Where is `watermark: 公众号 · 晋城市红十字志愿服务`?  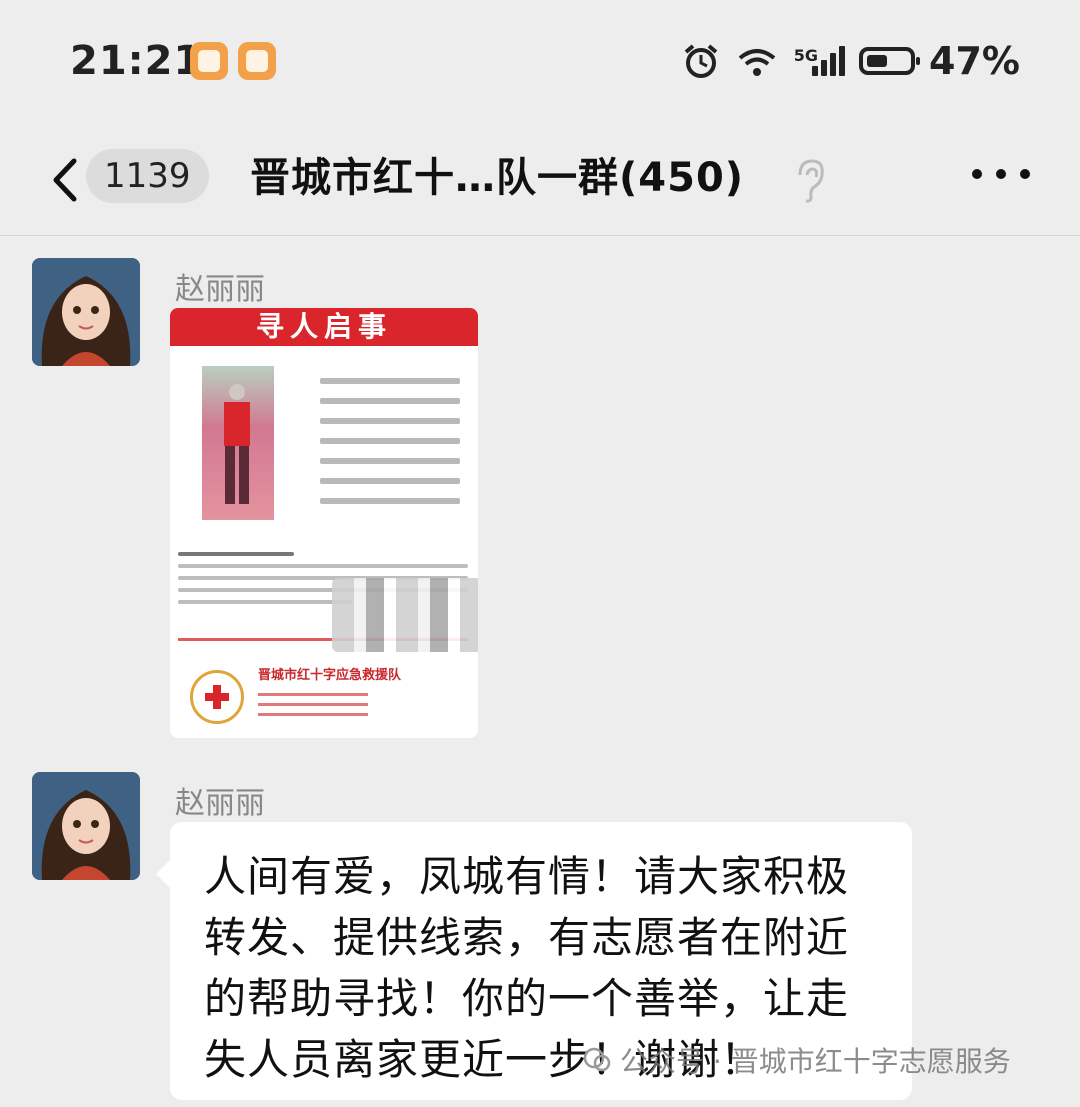 watermark: 公众号 · 晋城市红十字志愿服务 is located at coordinates (796, 1060).